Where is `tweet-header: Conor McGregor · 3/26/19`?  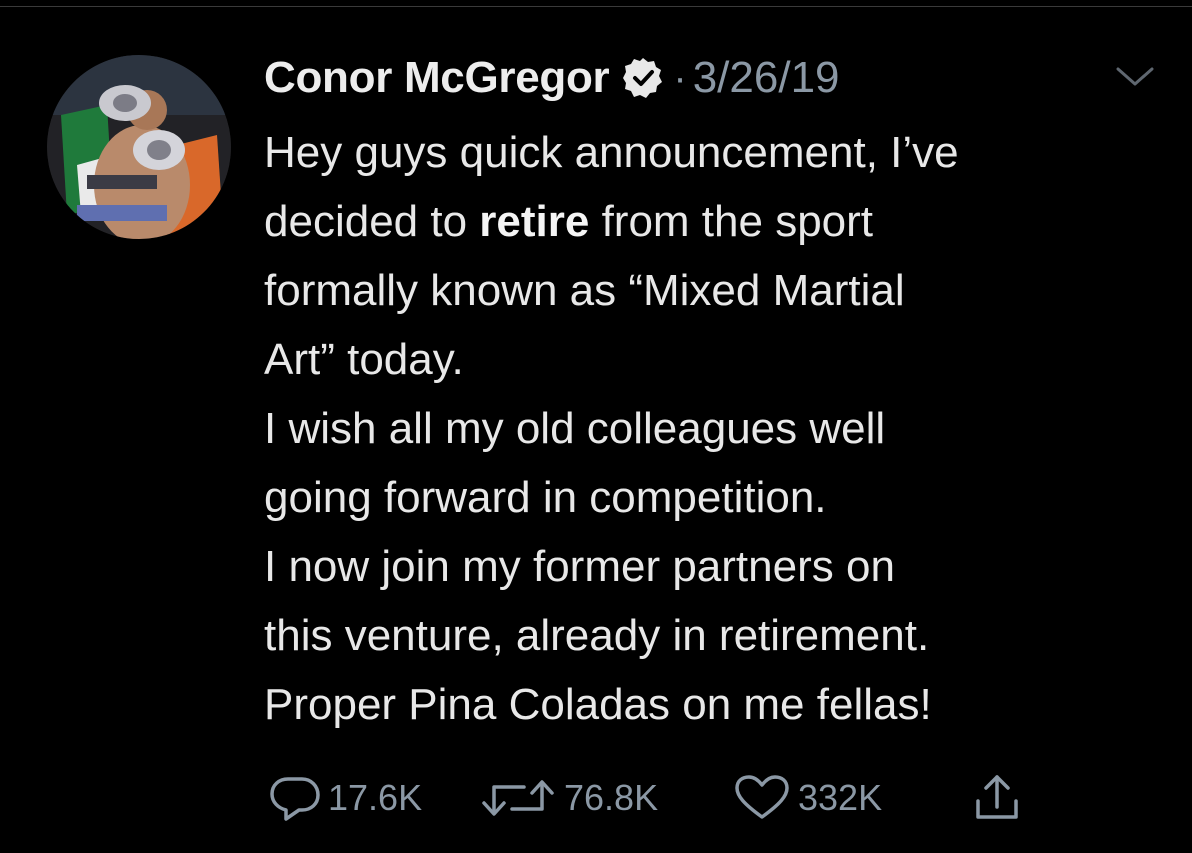 tweet-header: Conor McGregor · 3/26/19 is located at coordinates (552, 78).